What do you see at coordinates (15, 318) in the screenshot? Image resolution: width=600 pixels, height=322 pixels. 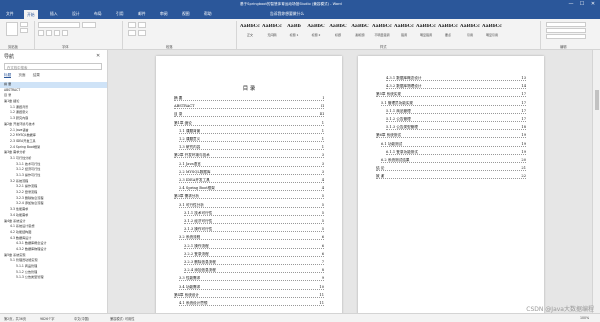 I see `status-page: 第2页，共36页` at bounding box center [15, 318].